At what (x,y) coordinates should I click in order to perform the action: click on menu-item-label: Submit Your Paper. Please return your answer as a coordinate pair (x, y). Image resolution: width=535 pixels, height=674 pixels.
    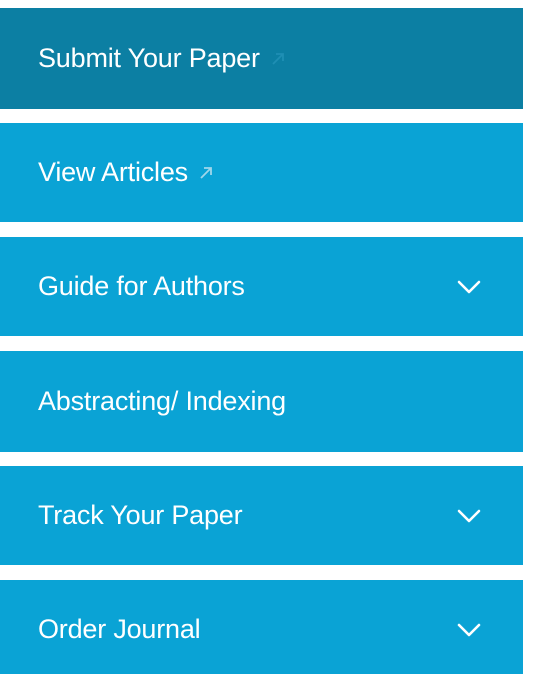
    Looking at the image, I should click on (149, 58).